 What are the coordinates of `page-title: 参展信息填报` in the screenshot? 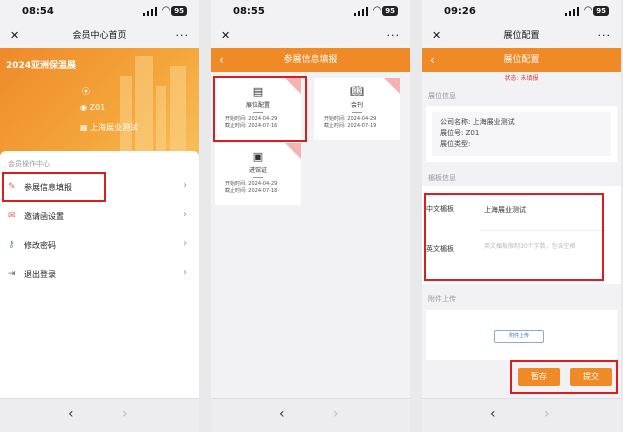 It's located at (310, 60).